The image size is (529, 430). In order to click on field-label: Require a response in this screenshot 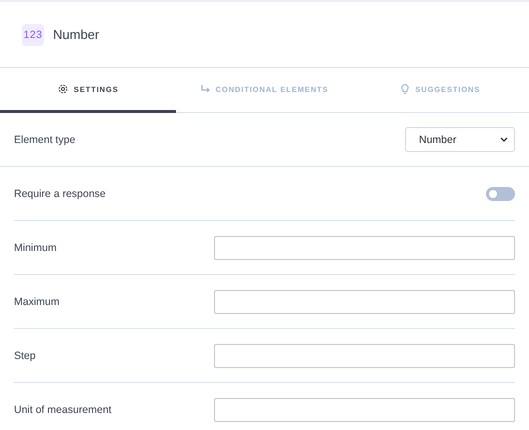, I will do `click(60, 194)`.